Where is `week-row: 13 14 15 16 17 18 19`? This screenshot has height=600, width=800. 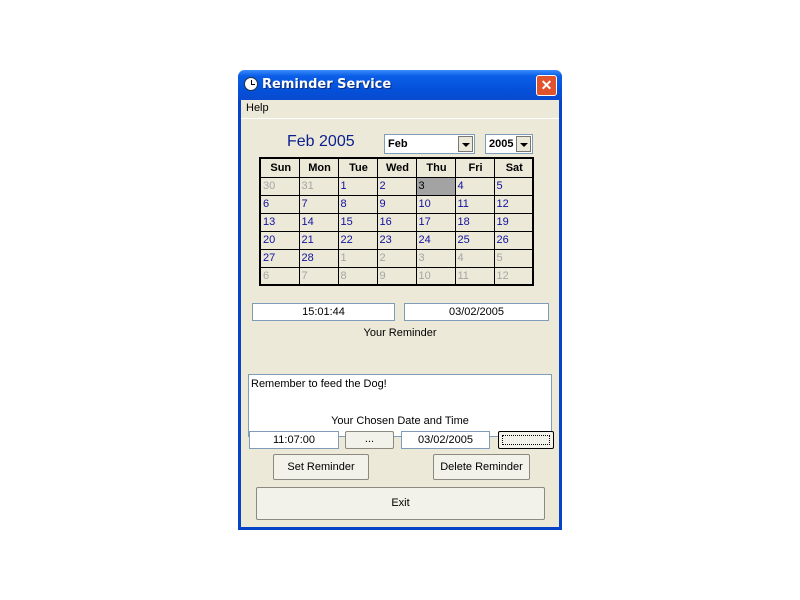
week-row: 13 14 15 16 17 18 19 is located at coordinates (396, 222).